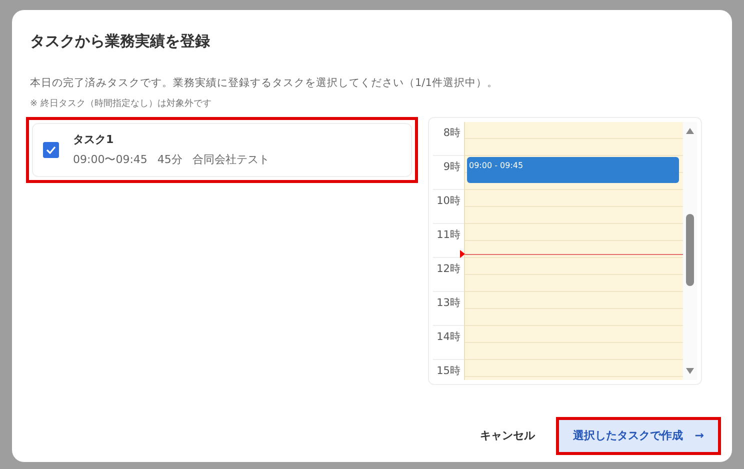 The image size is (744, 469). What do you see at coordinates (94, 140) in the screenshot?
I see `task-title: タスク1` at bounding box center [94, 140].